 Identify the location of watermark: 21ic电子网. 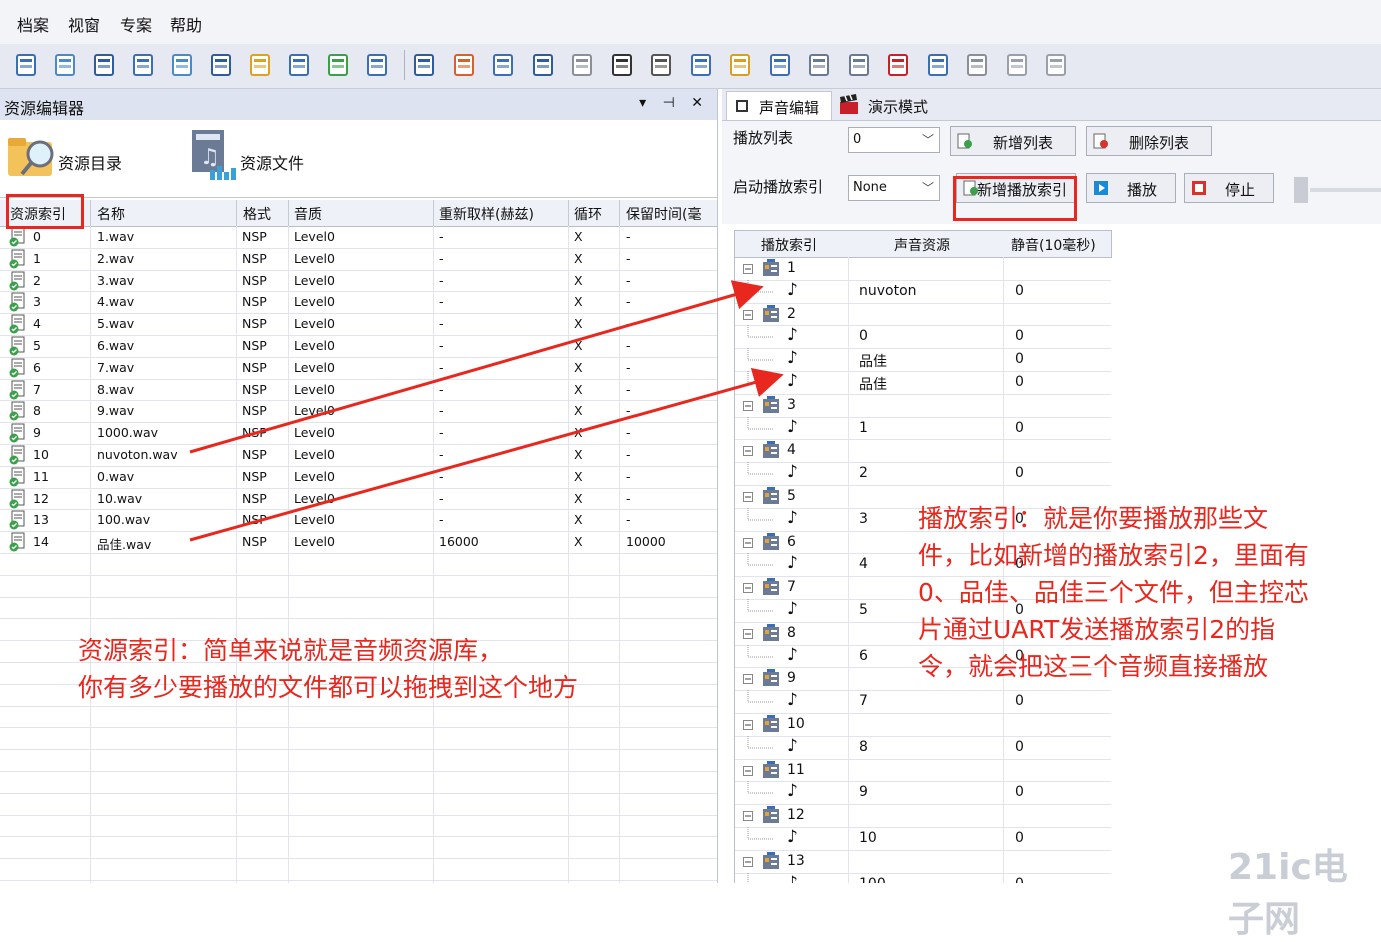
(1288, 893).